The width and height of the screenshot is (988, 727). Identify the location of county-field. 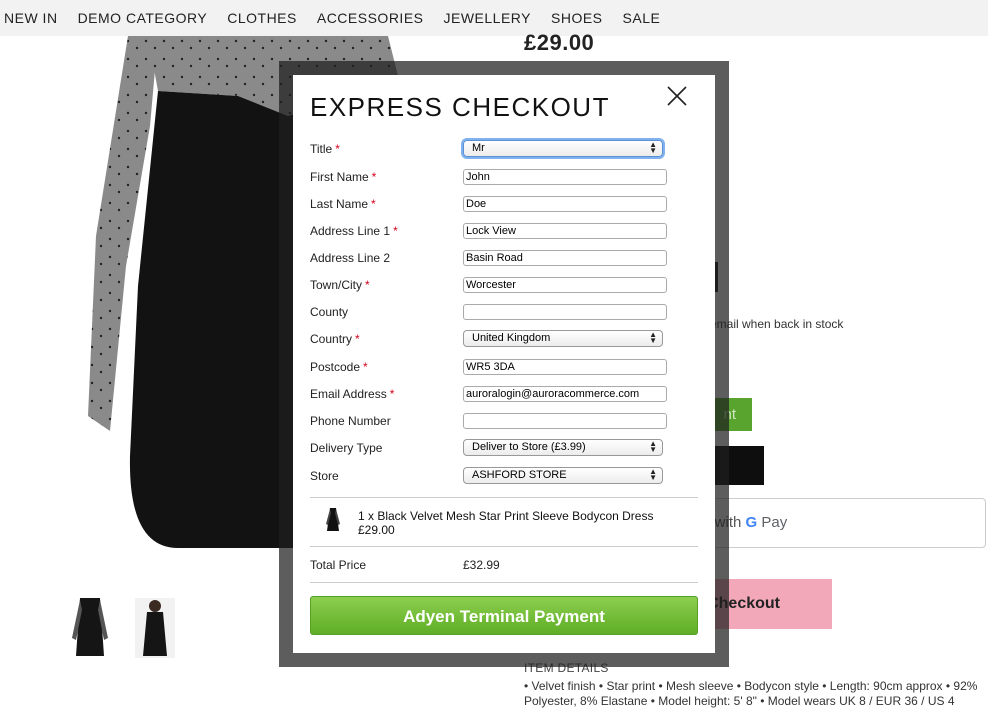
(565, 312).